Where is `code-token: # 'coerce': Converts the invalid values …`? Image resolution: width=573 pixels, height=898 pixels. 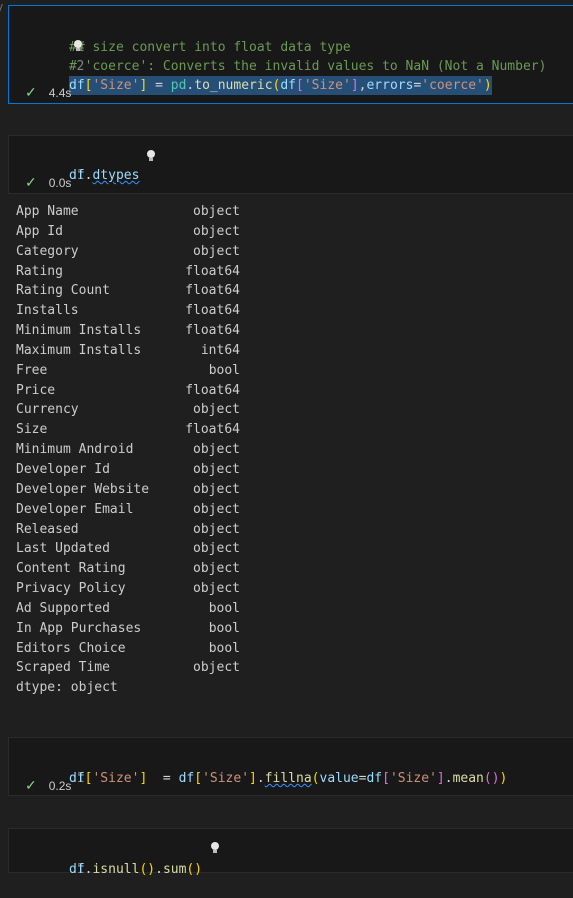 code-token: # 'coerce': Converts the invalid values … is located at coordinates (308, 66).